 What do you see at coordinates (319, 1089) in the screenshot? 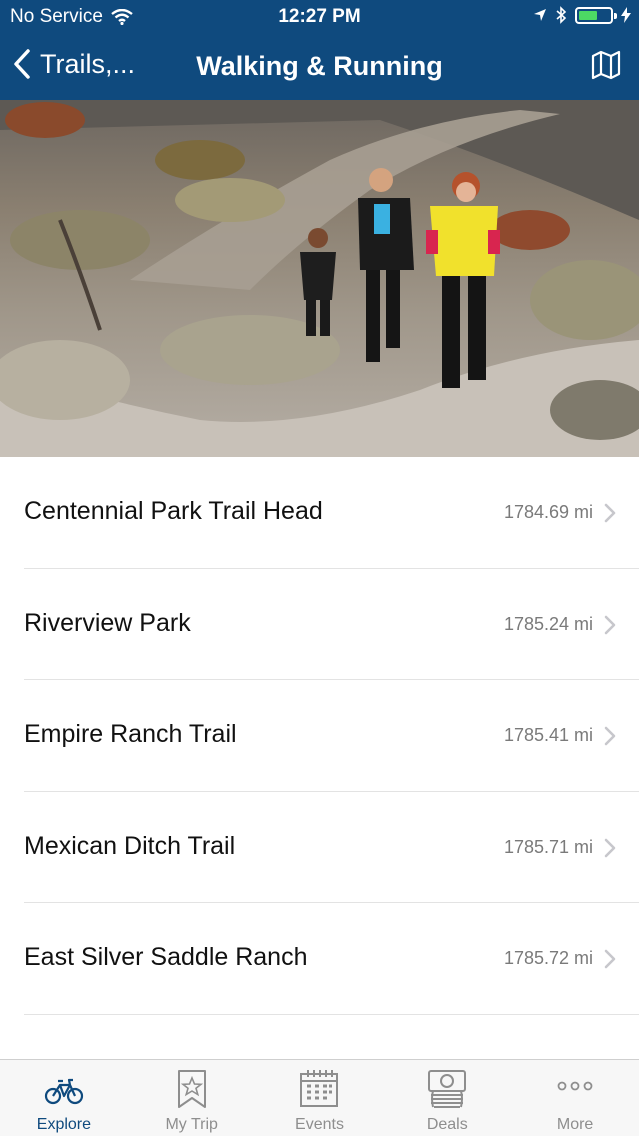
I see `calendar-icon` at bounding box center [319, 1089].